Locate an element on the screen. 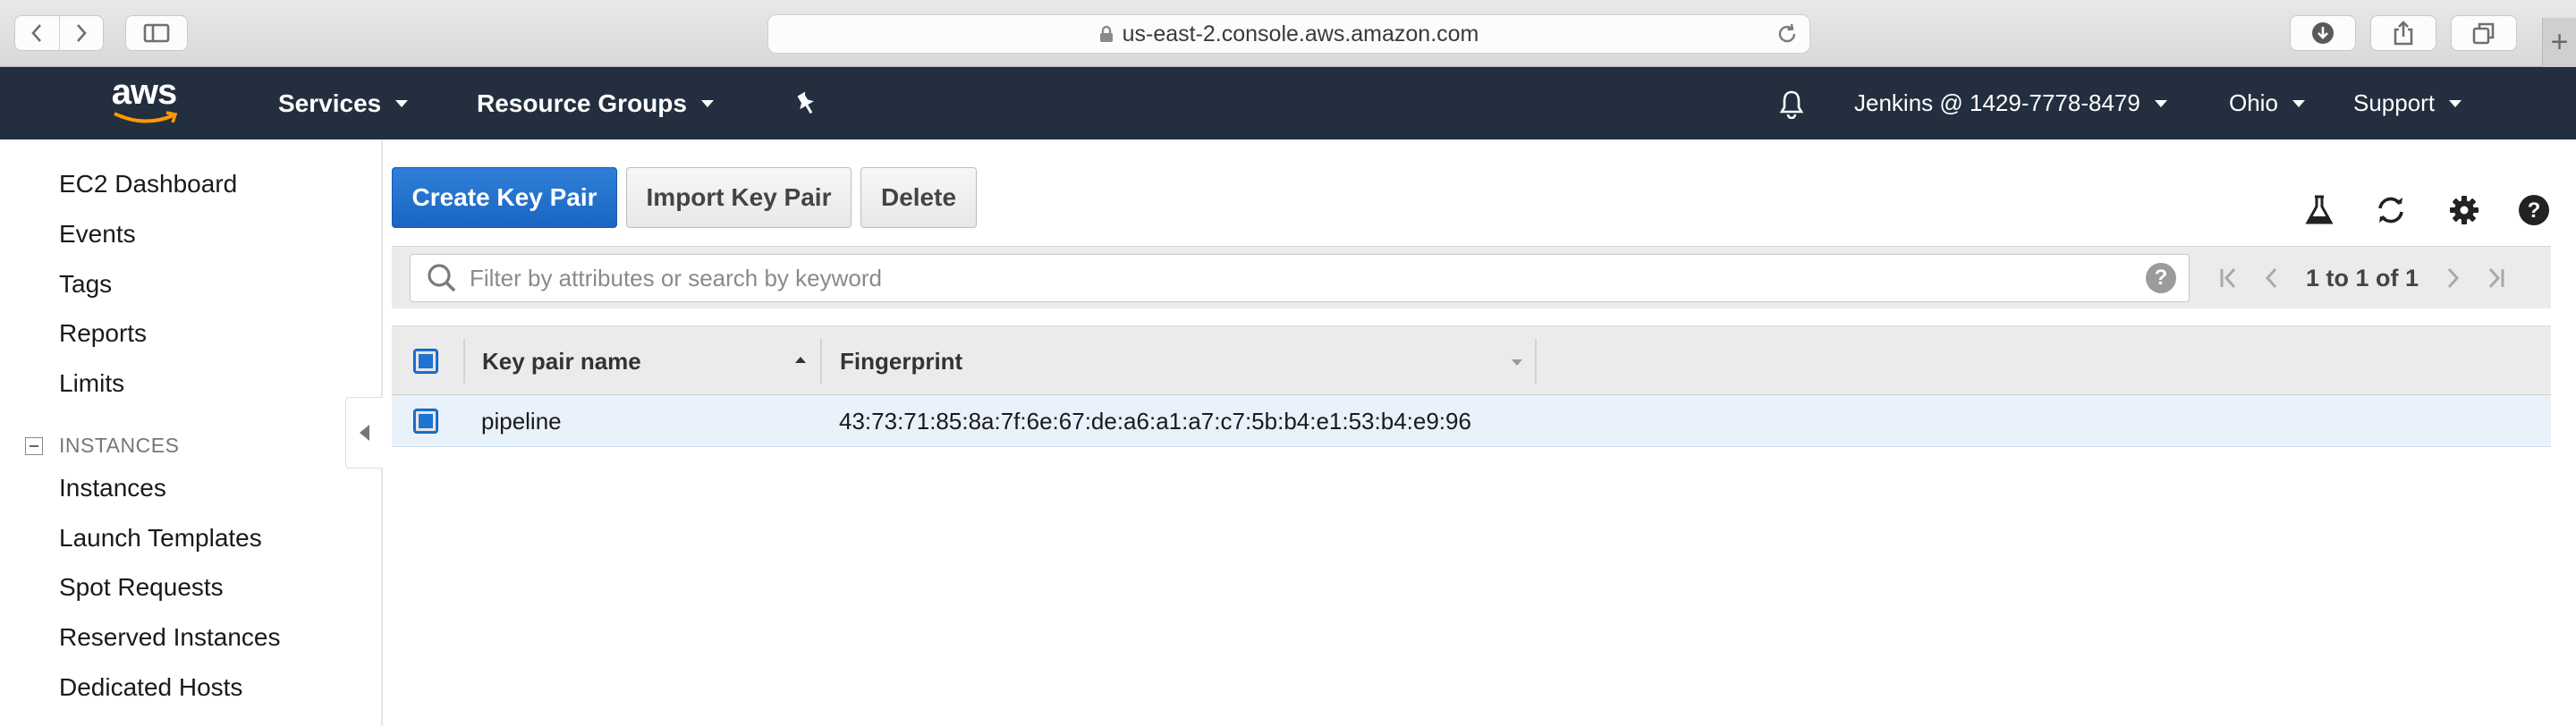 This screenshot has height=726, width=2576. region-menu: Ohio is located at coordinates (2267, 103).